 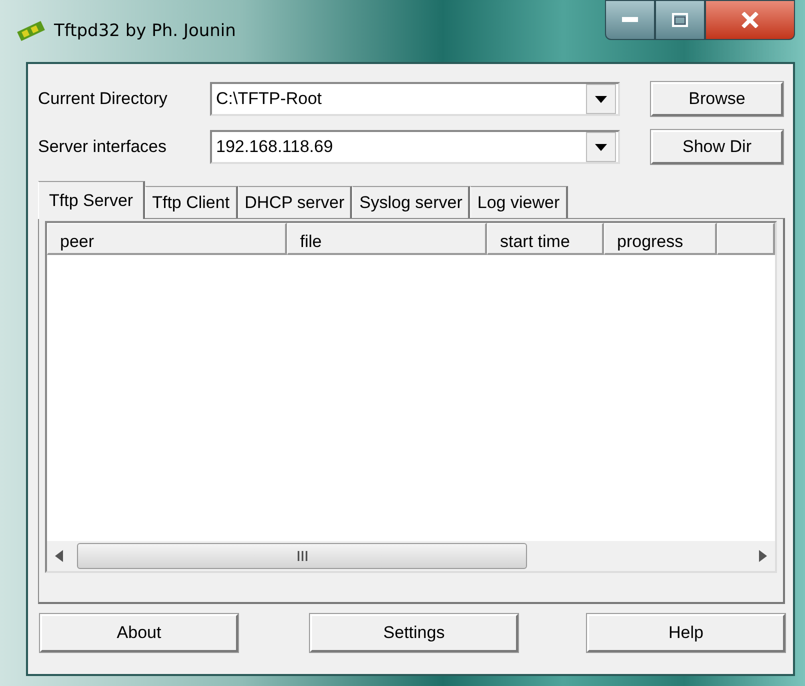 I want to click on tab: Tftp Client, so click(x=191, y=202).